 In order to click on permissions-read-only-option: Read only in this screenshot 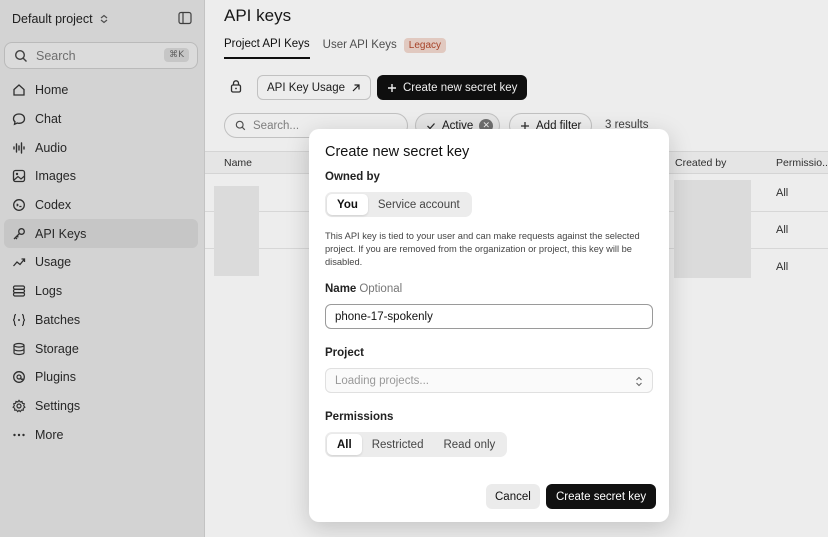, I will do `click(469, 444)`.